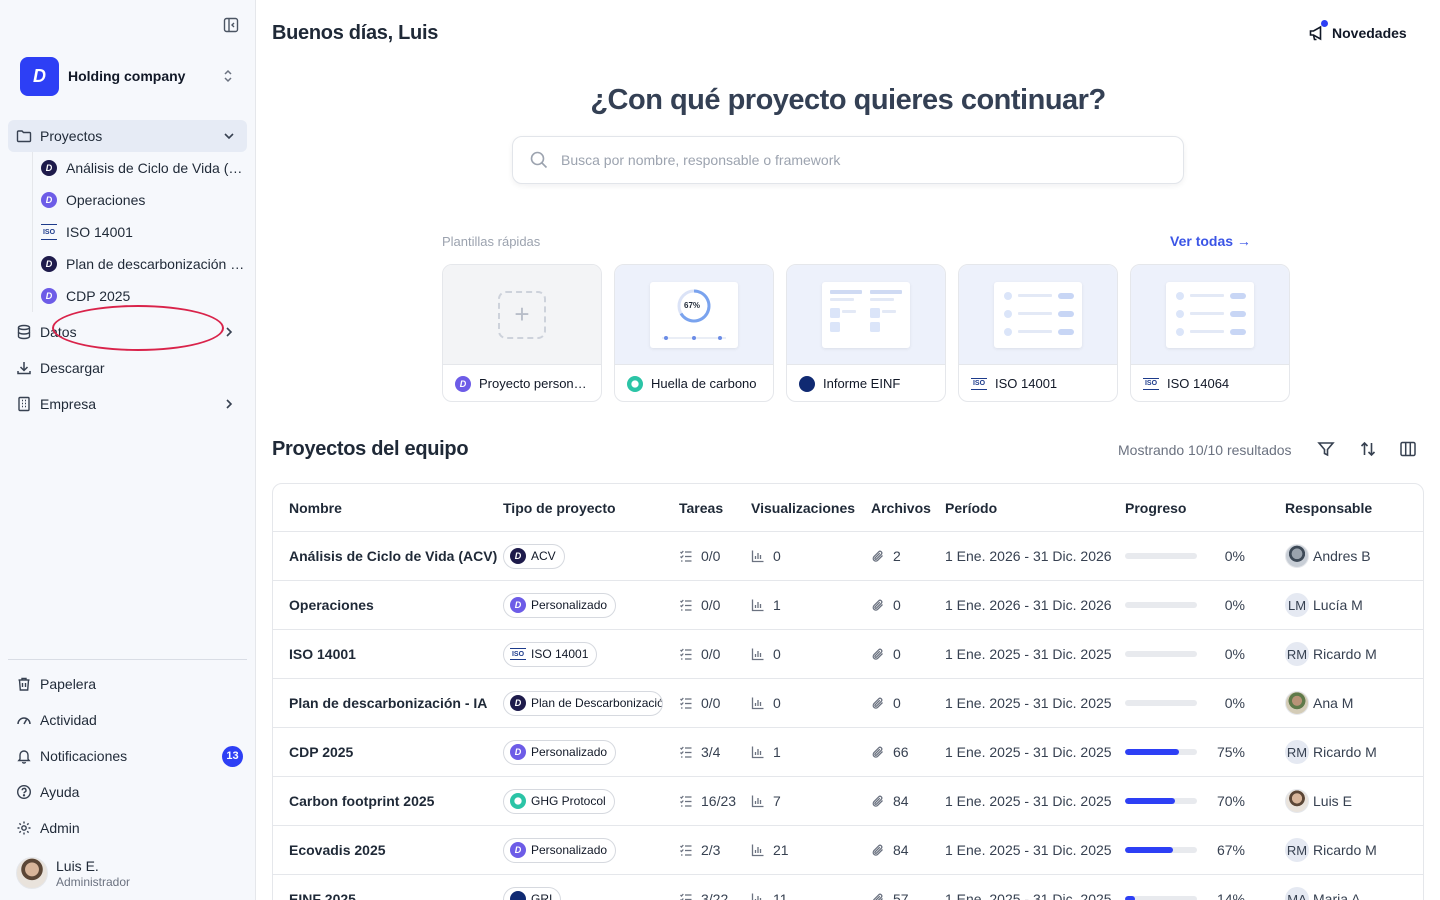  I want to click on project-search, so click(848, 160).